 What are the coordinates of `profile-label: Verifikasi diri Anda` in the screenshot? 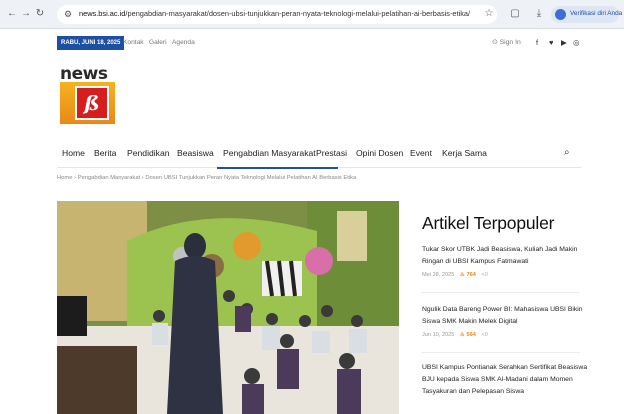 It's located at (596, 13).